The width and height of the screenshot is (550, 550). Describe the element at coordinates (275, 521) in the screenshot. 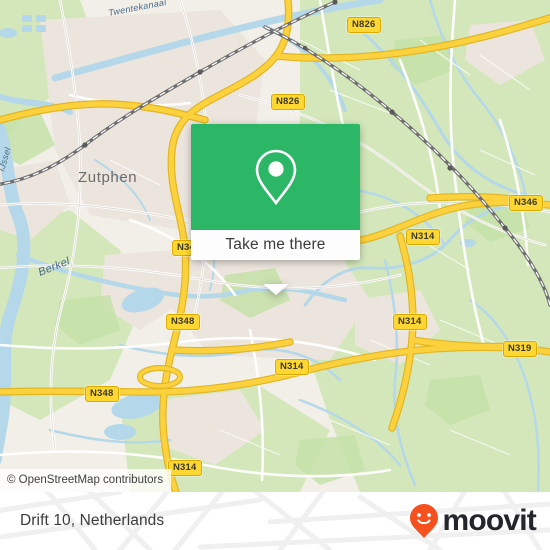

I see `footer-bar: Drift 10, Netherlands moovit` at that location.